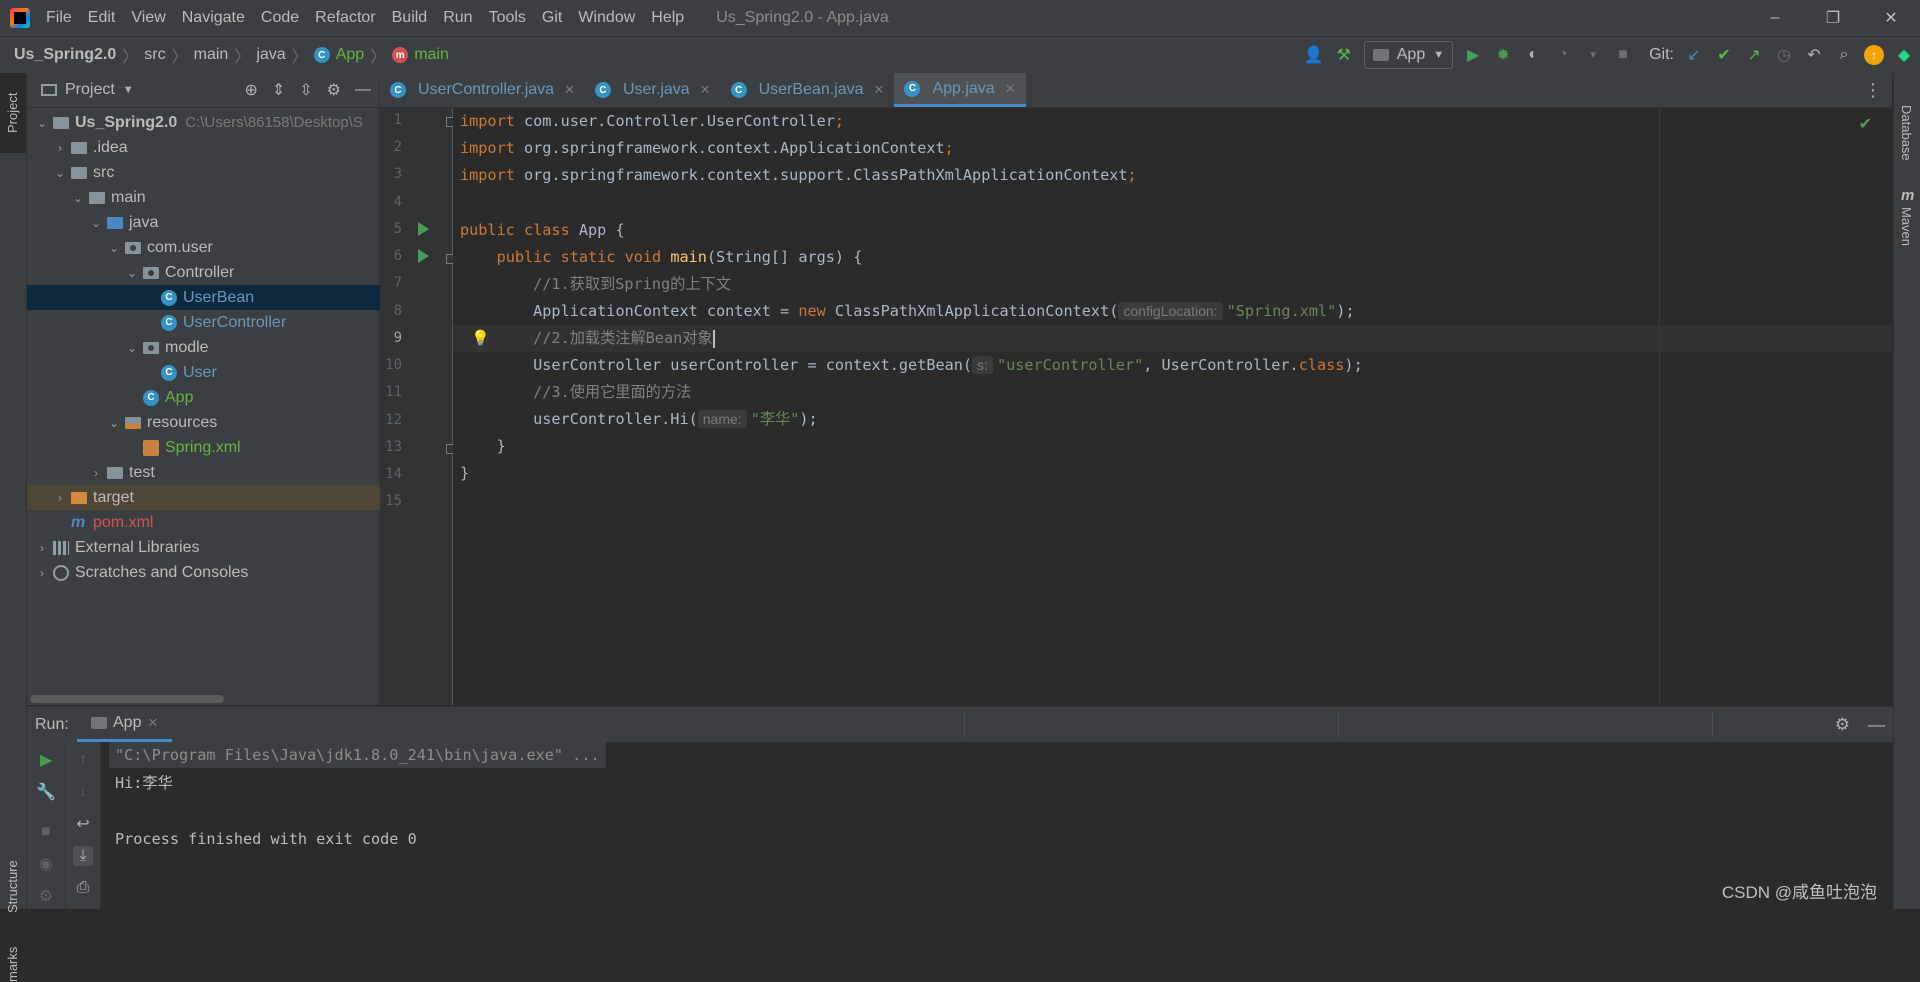 This screenshot has width=1920, height=982. I want to click on run-class-gutter-icon, so click(423, 229).